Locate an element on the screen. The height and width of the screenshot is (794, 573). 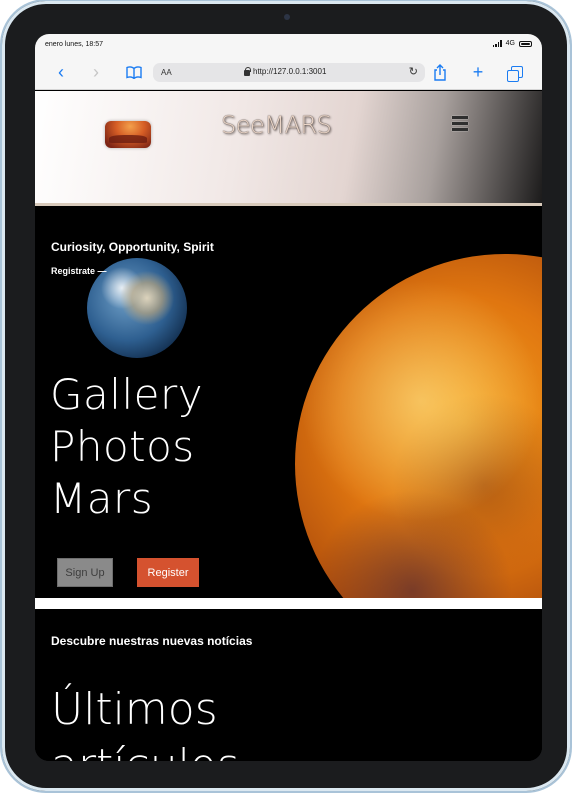
back-icon: ‹ is located at coordinates (61, 72).